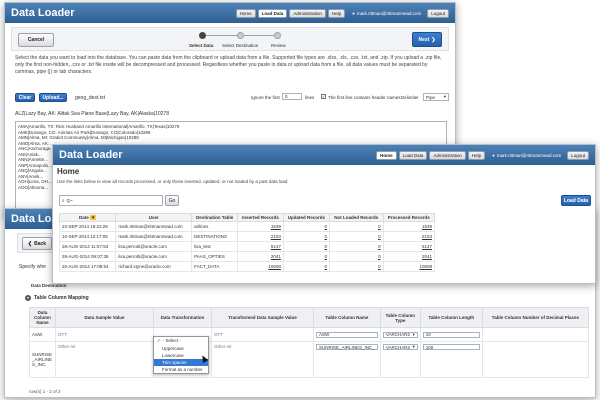 This screenshot has width=600, height=400. I want to click on column-length-input: 100, so click(451, 347).